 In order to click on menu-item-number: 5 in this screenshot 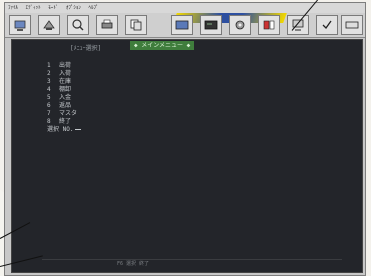, I will do `click(49, 97)`.